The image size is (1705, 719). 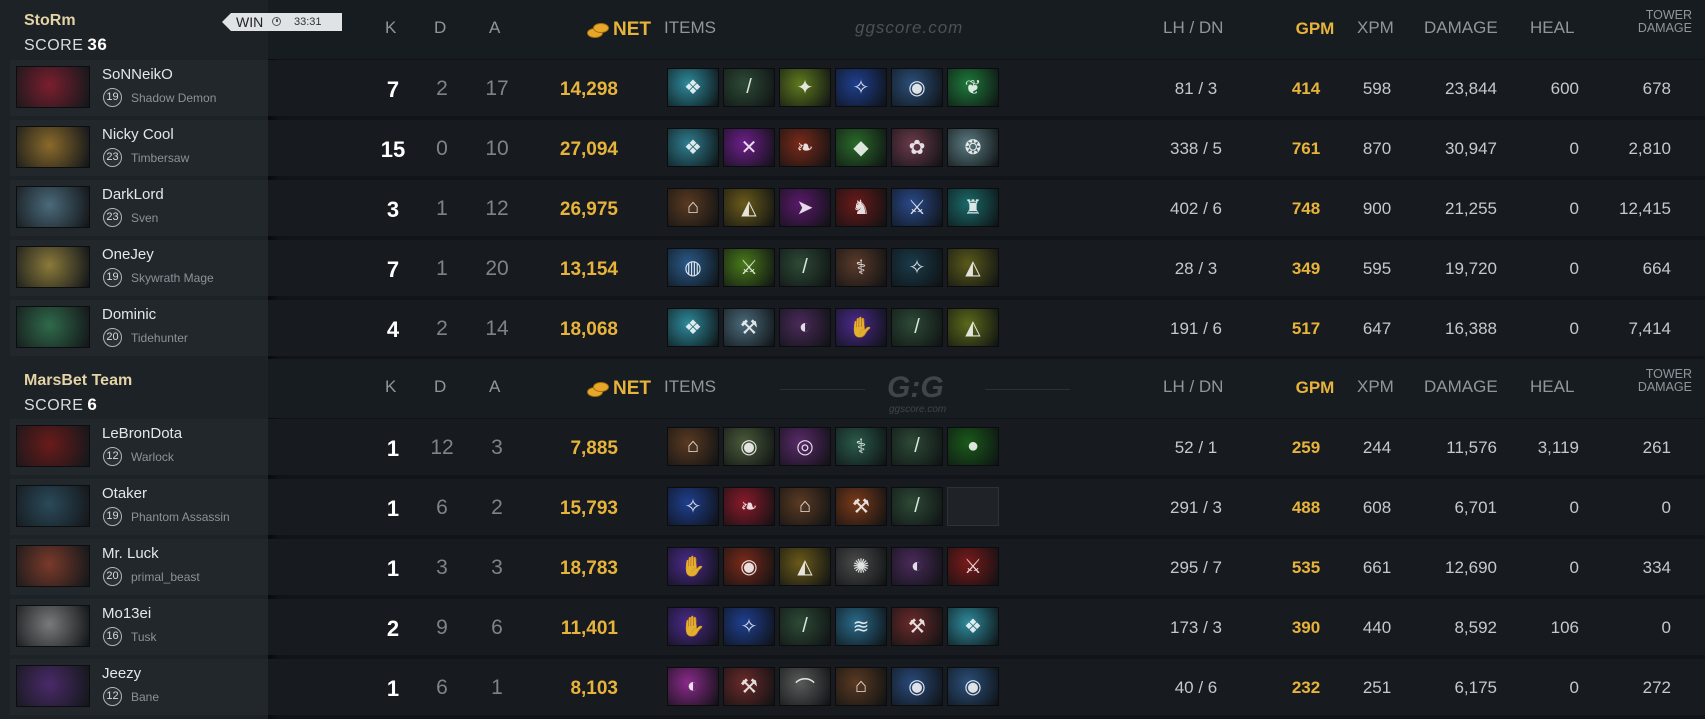 What do you see at coordinates (78, 381) in the screenshot?
I see `team-name: MarsBet Team` at bounding box center [78, 381].